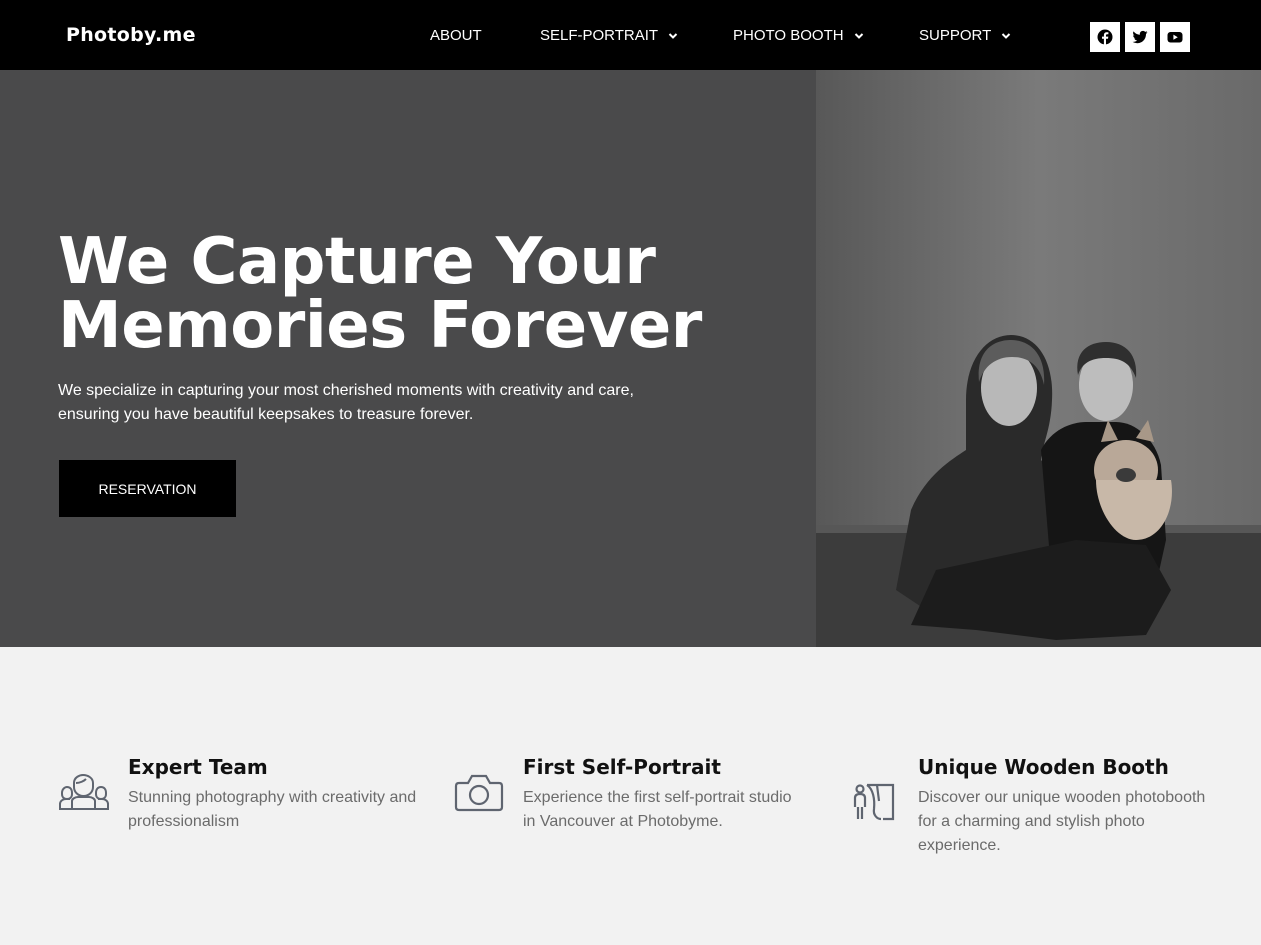 The width and height of the screenshot is (1261, 945). I want to click on facebook-button, so click(1105, 37).